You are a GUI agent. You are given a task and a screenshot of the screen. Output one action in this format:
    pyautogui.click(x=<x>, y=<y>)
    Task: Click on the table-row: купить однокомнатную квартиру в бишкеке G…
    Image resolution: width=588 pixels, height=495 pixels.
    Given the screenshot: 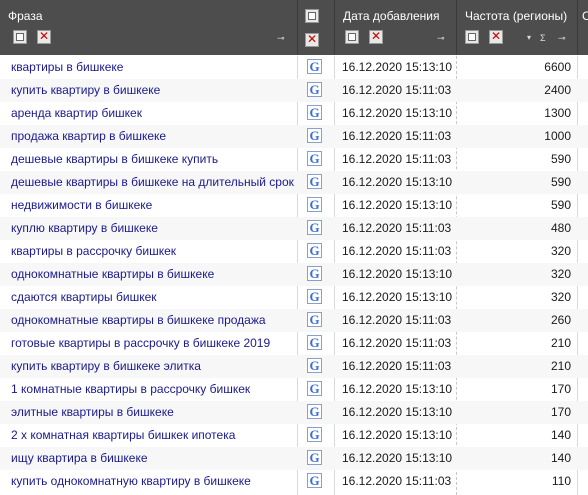 What is the action you would take?
    pyautogui.click(x=294, y=481)
    